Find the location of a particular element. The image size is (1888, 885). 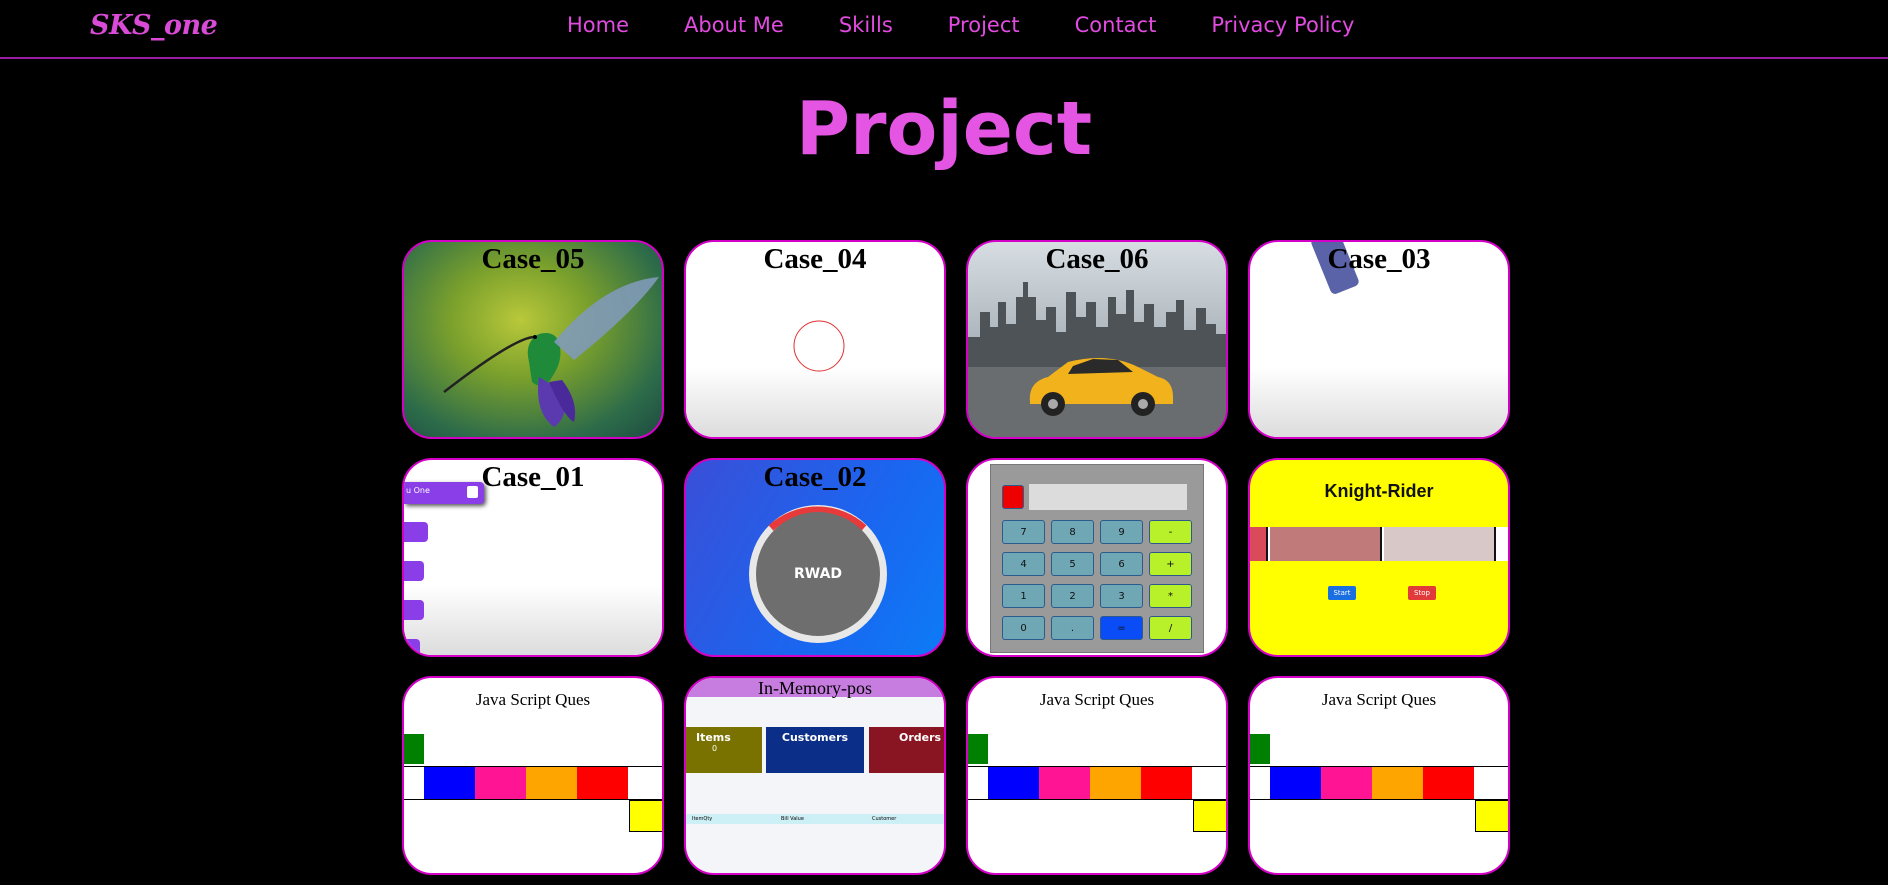

project-card-knight-rider: Knight-Rider Start Stop is located at coordinates (1379, 557).